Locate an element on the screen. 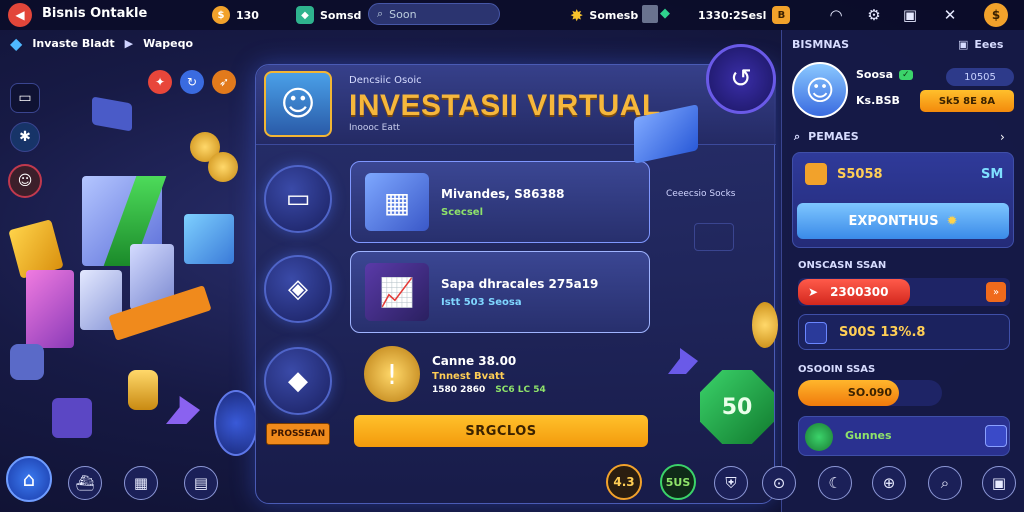  profile-action-button: Sk5 8E 8A is located at coordinates (967, 101).